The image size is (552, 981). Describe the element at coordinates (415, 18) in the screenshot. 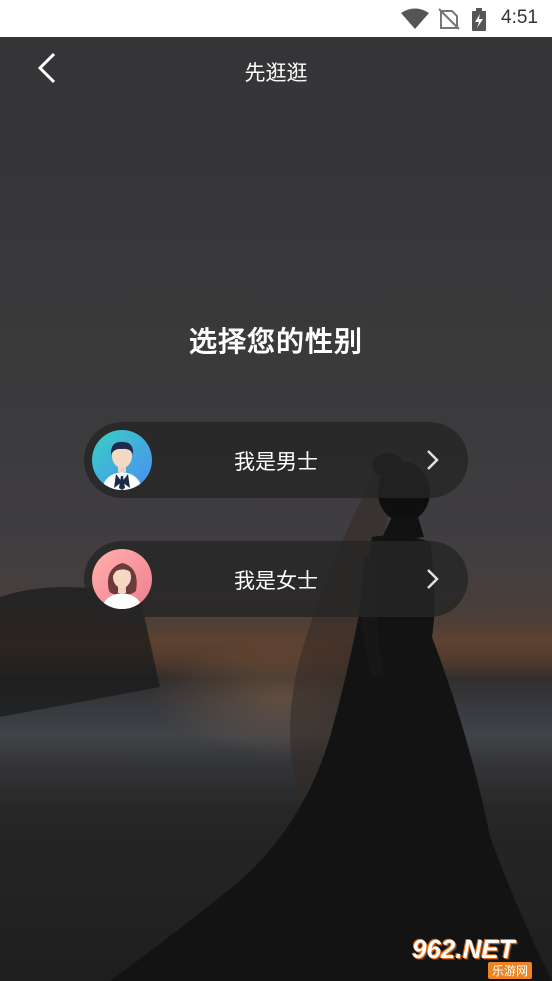

I see `wifi-icon` at that location.